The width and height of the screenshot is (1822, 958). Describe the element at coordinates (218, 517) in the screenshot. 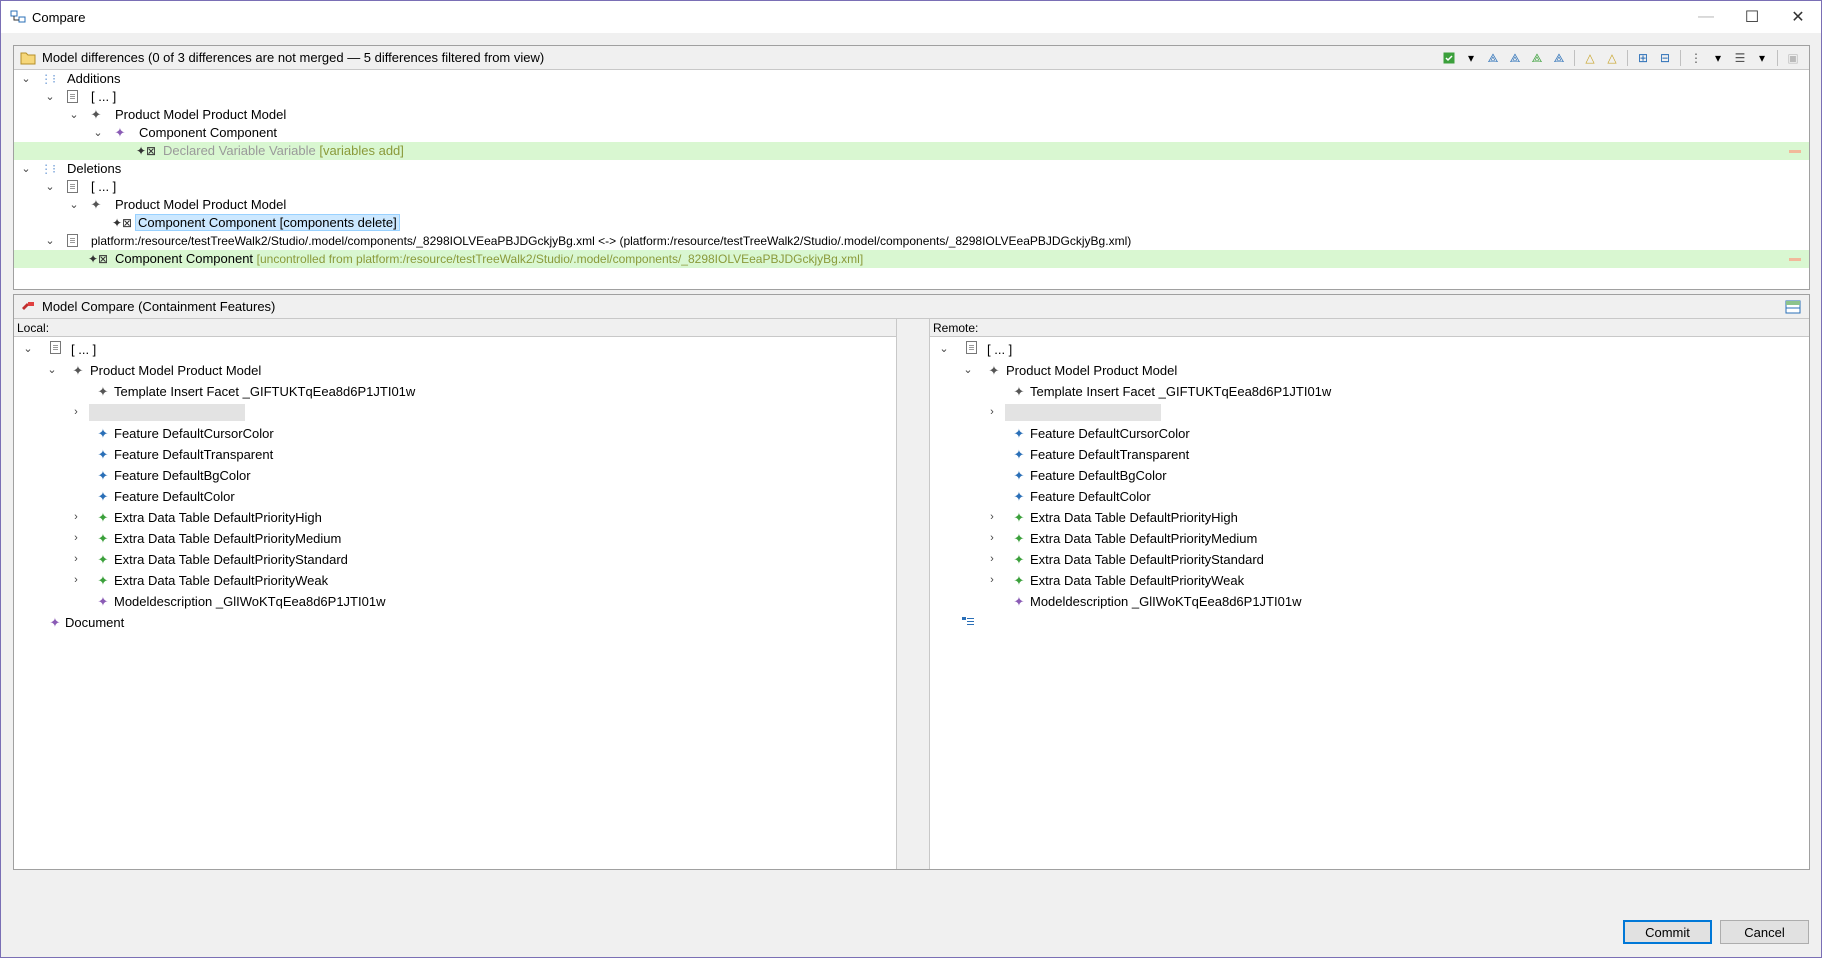

I see `tree-row-label: Extra Data Table DefaultPriorityHigh` at that location.